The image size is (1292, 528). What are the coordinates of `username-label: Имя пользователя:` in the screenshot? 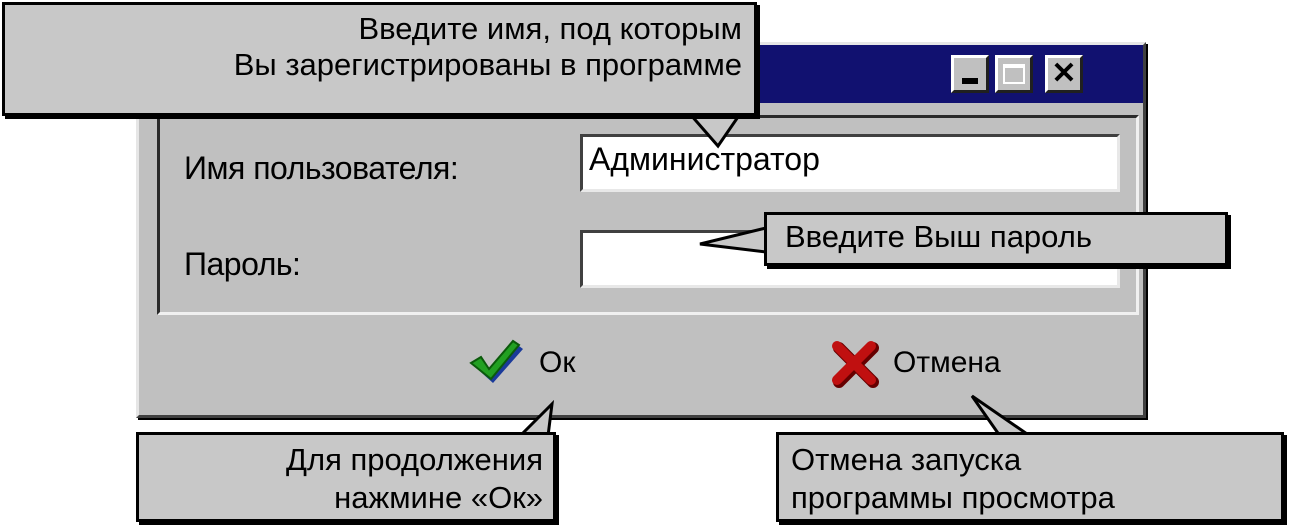 It's located at (321, 168).